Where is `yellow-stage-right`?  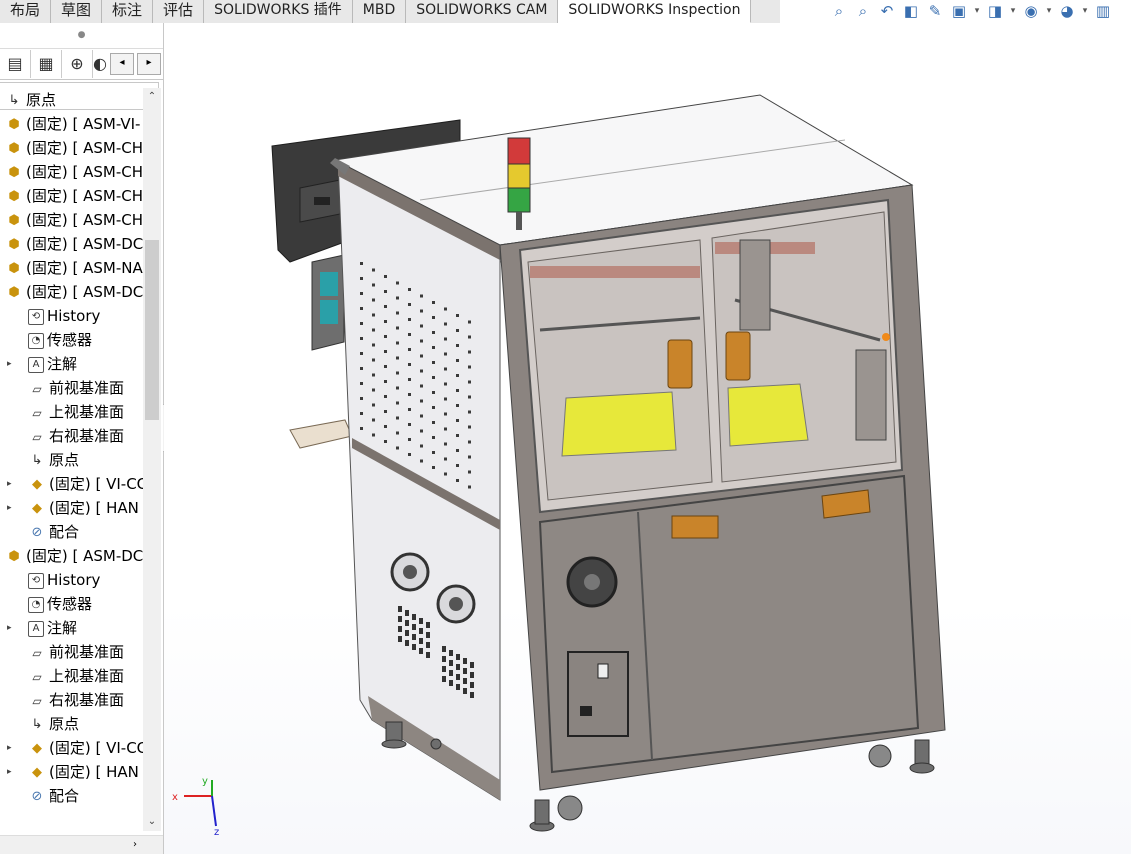 yellow-stage-right is located at coordinates (768, 415).